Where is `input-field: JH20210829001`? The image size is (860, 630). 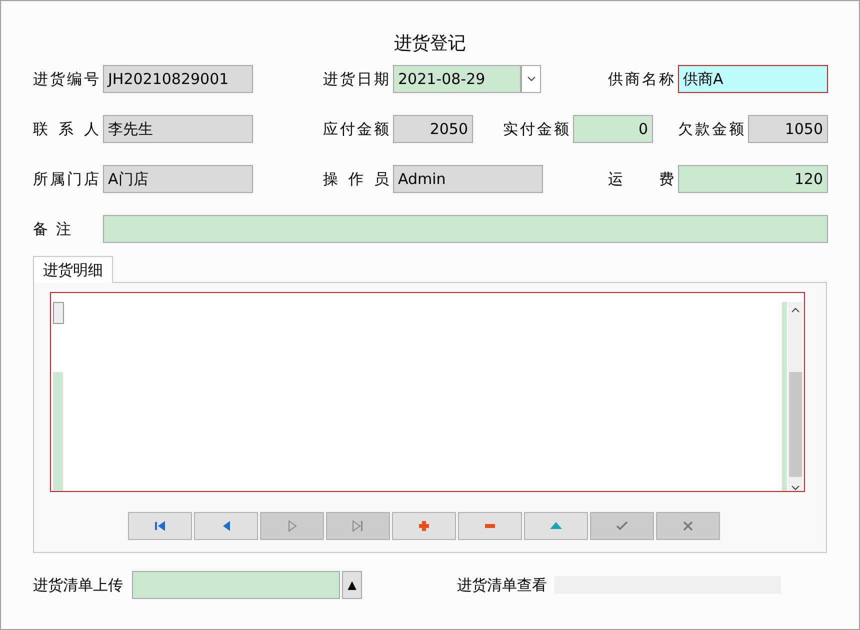 input-field: JH20210829001 is located at coordinates (178, 79).